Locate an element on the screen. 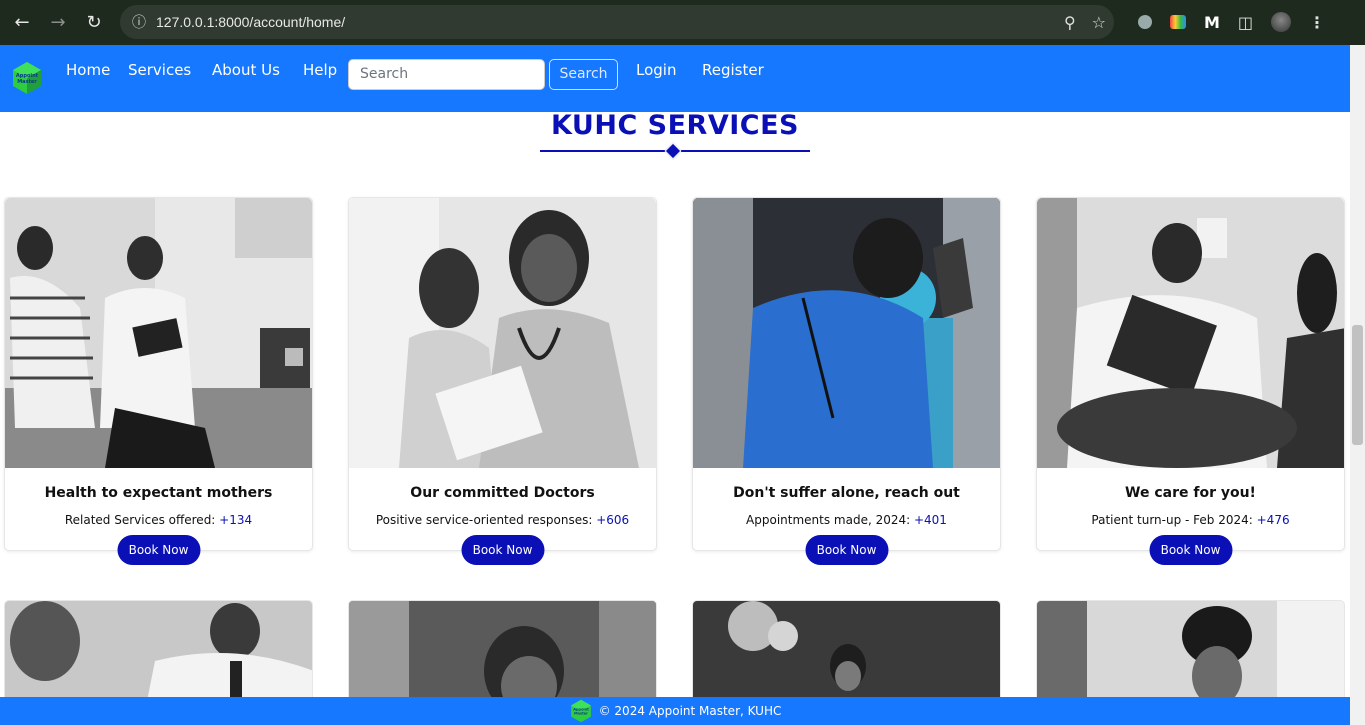 This screenshot has height=725, width=1365. footer-logo: Appoint Master is located at coordinates (580, 711).